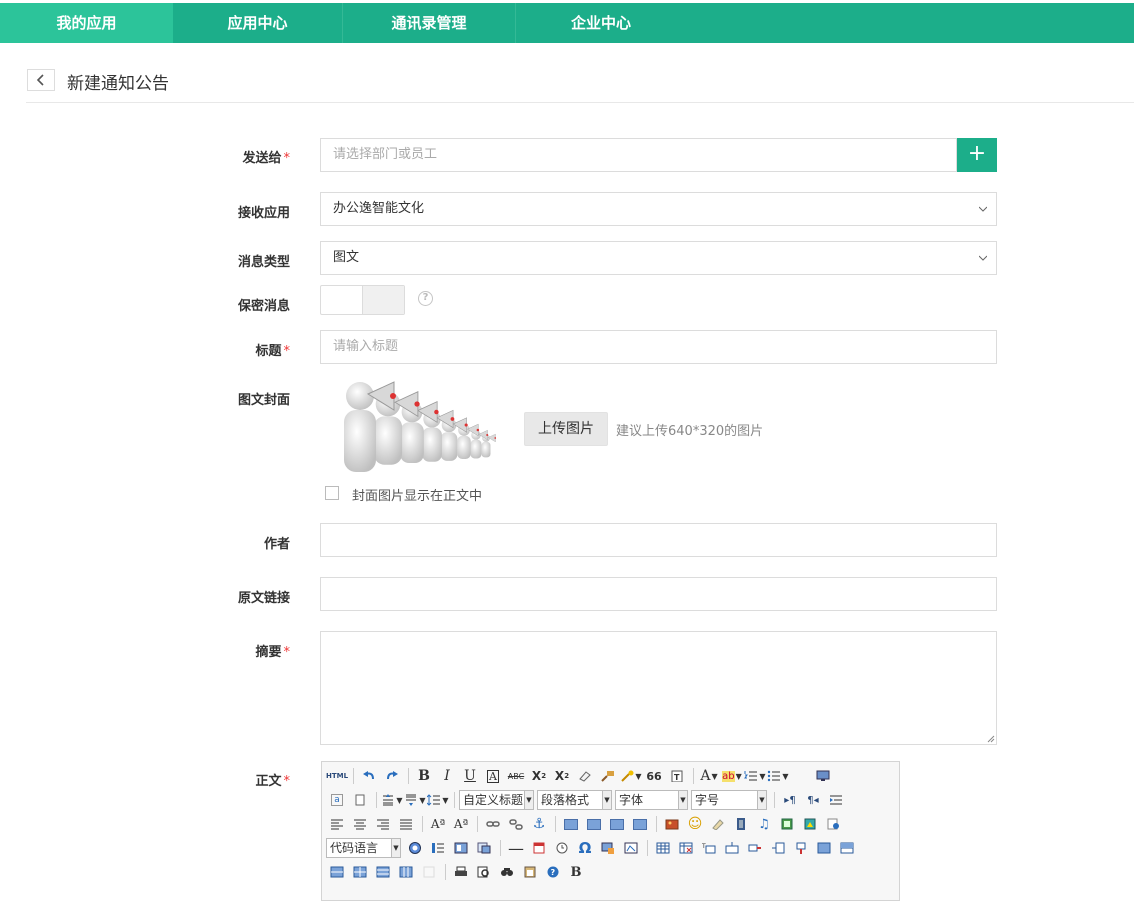 The height and width of the screenshot is (901, 1134). What do you see at coordinates (571, 824) in the screenshot?
I see `image-float-none-icon` at bounding box center [571, 824].